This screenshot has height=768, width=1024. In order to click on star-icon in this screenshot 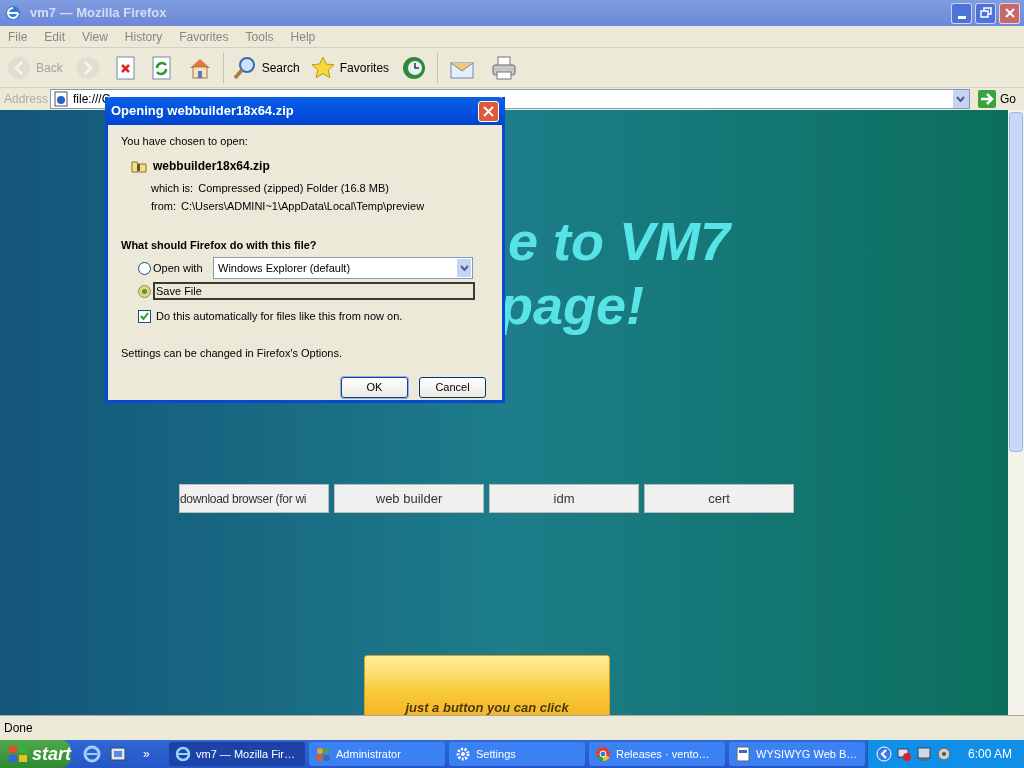, I will do `click(322, 67)`.